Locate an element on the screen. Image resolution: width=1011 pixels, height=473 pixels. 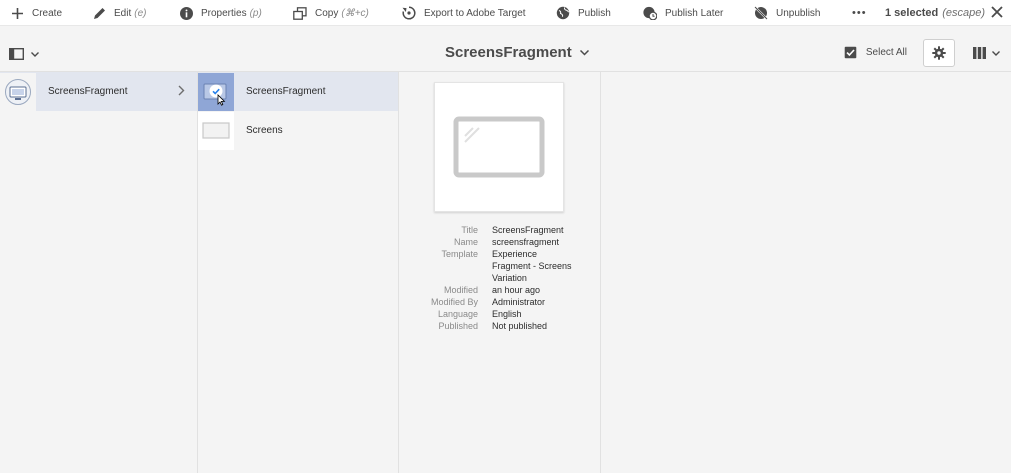
rail-icon is located at coordinates (16, 54).